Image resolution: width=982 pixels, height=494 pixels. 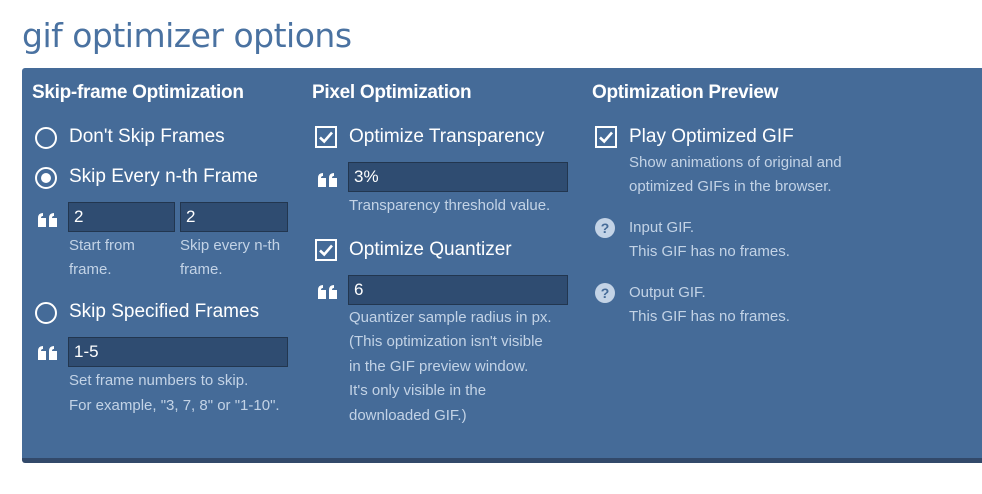 I want to click on quantizer-input: 6, so click(x=458, y=290).